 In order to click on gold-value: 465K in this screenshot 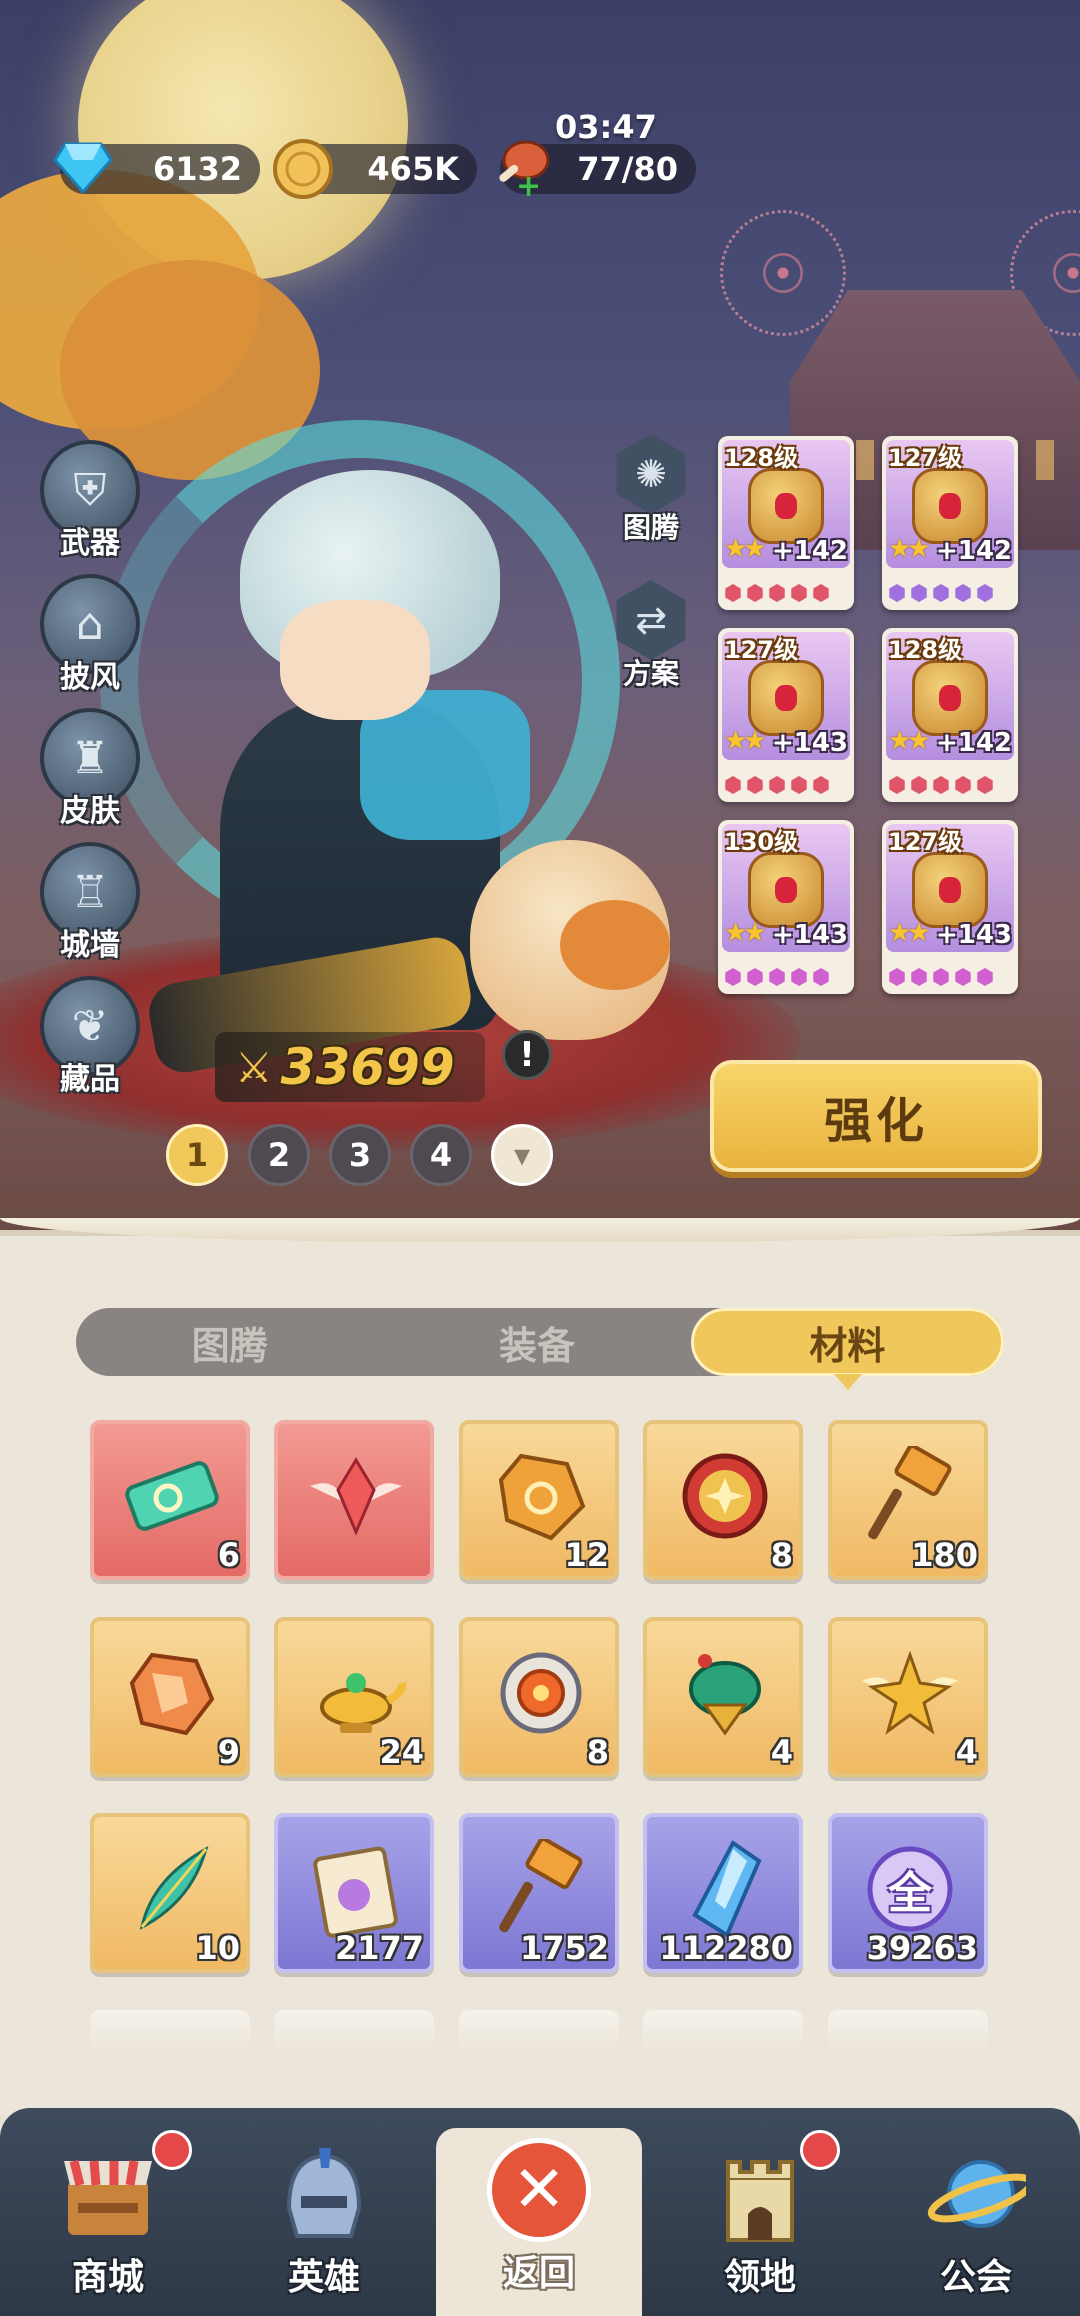, I will do `click(413, 169)`.